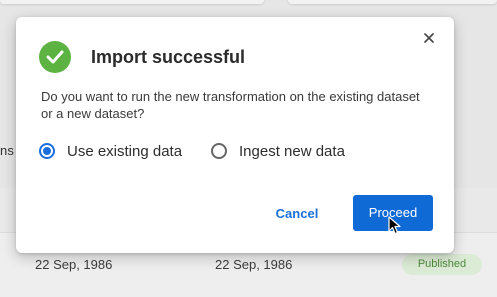  Describe the element at coordinates (442, 264) in the screenshot. I see `status-badge: Published` at that location.